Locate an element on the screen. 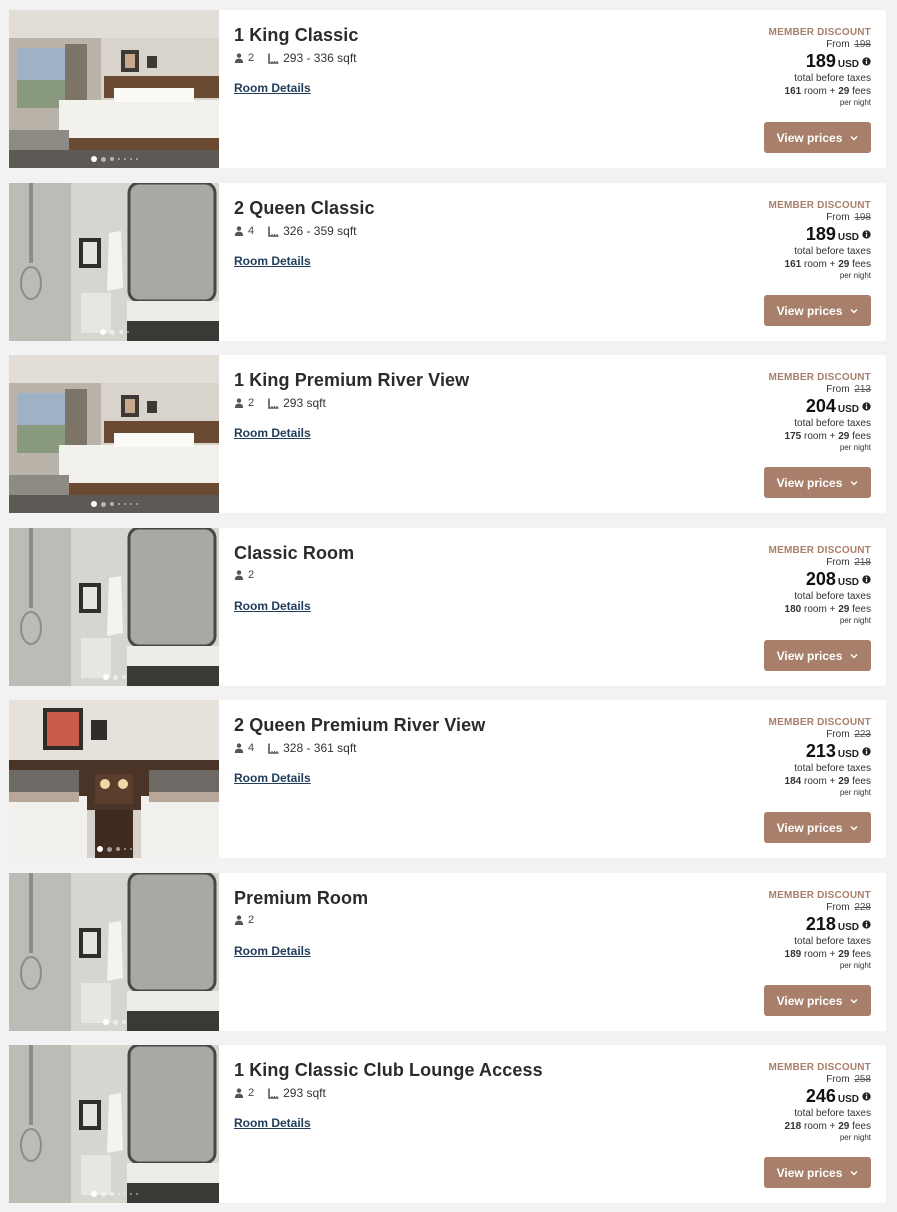  room-fee: 175 is located at coordinates (793, 436).